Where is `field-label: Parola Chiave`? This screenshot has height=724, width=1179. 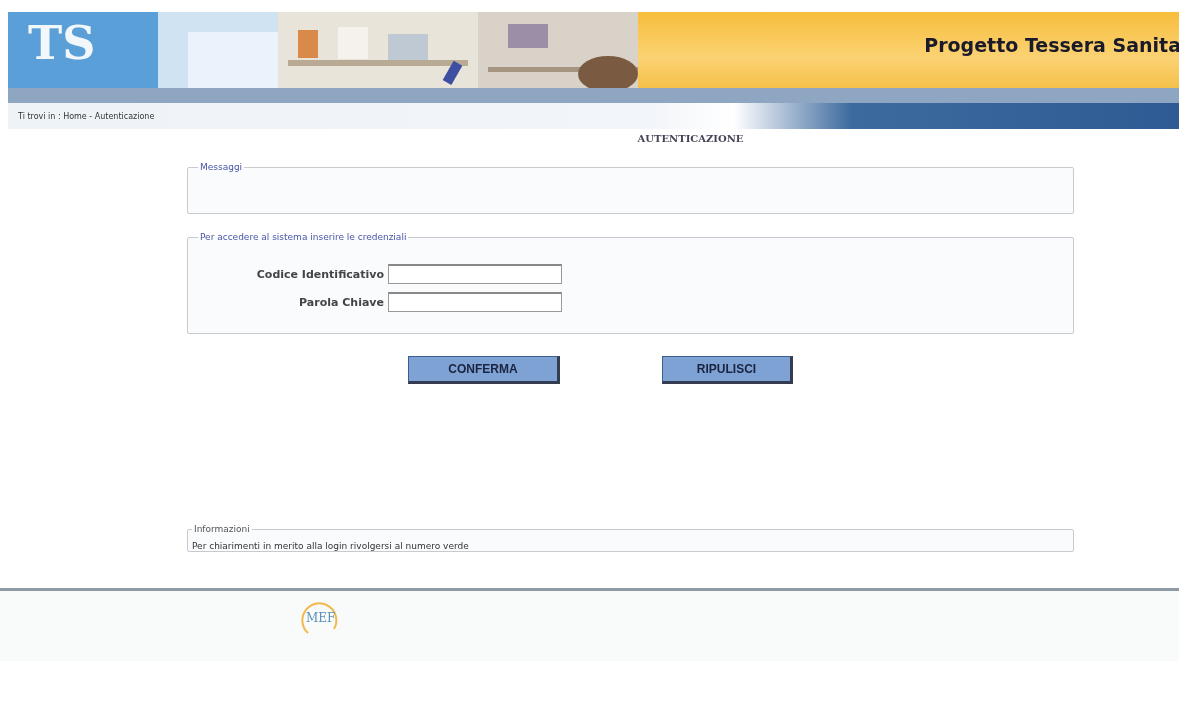
field-label: Parola Chiave is located at coordinates (341, 302).